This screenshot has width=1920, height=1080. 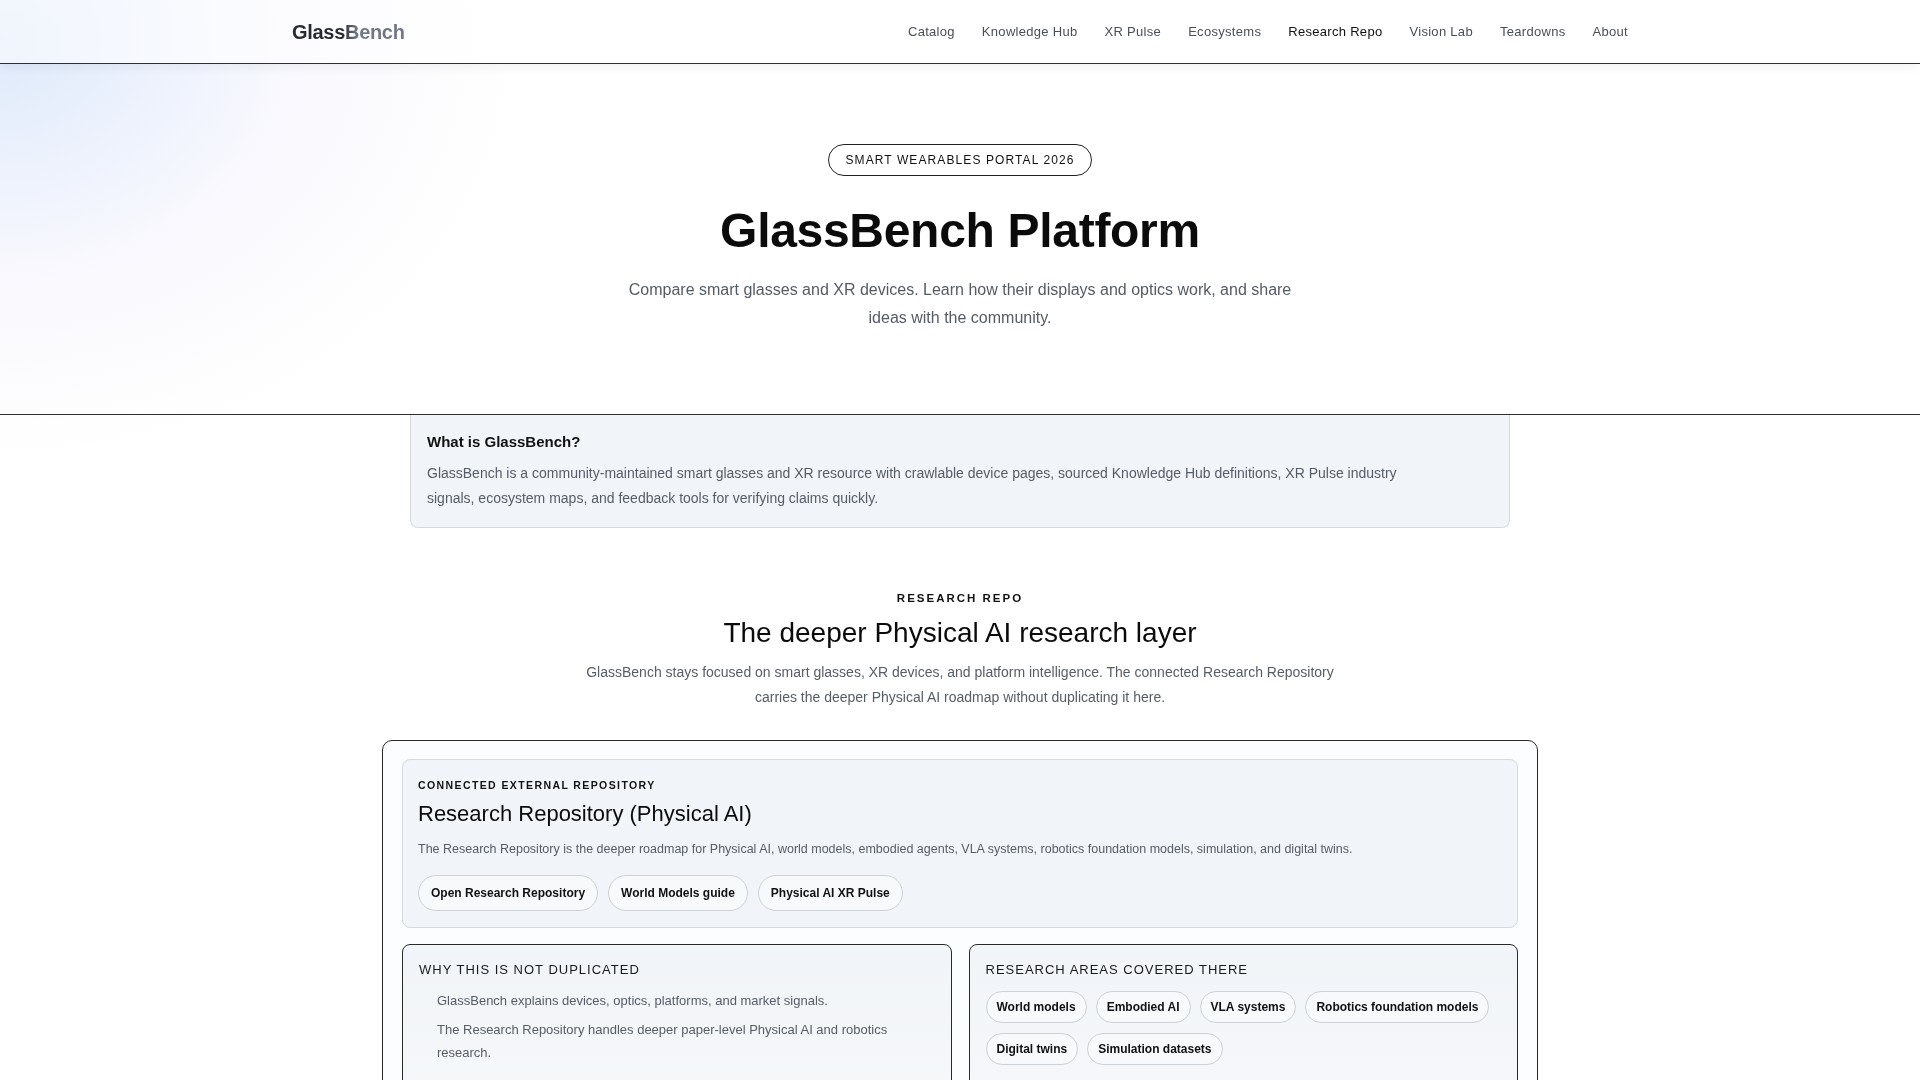 What do you see at coordinates (1036, 1007) in the screenshot?
I see `topic-tag: World models` at bounding box center [1036, 1007].